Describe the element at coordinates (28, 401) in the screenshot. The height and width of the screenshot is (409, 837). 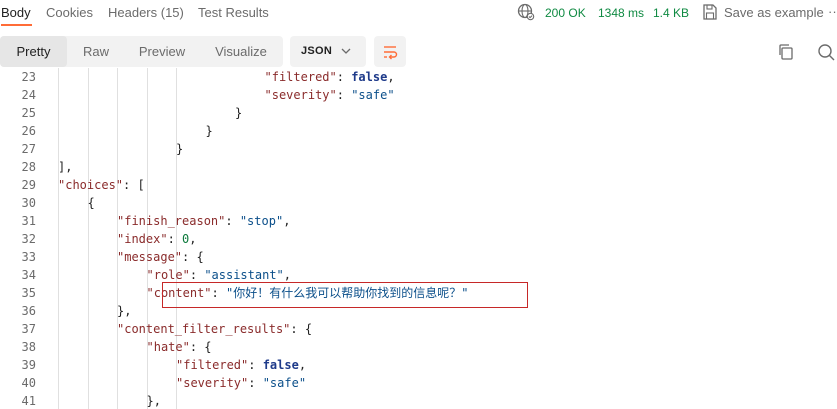
I see `line-number: 41` at that location.